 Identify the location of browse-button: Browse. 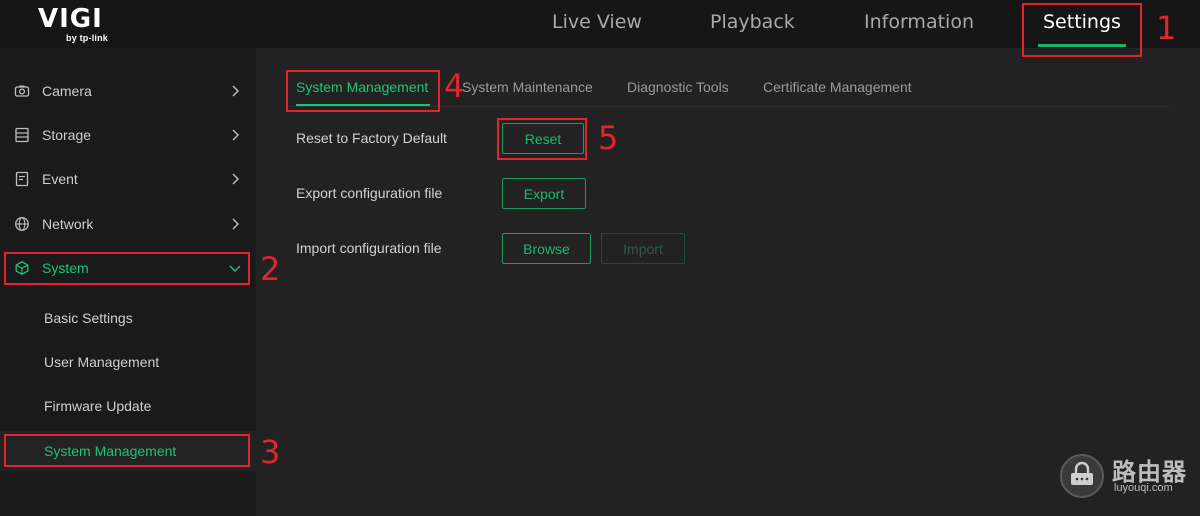
(546, 248).